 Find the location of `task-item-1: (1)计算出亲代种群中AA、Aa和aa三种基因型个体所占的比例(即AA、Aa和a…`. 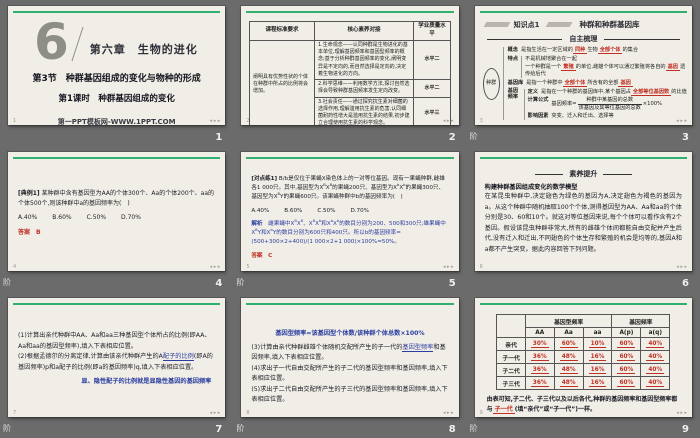

task-item-1: (1)计算出亲代种群中AA、Aa和aa三种基因型个体所占的比例(即AA、Aa和a… is located at coordinates (114, 341).